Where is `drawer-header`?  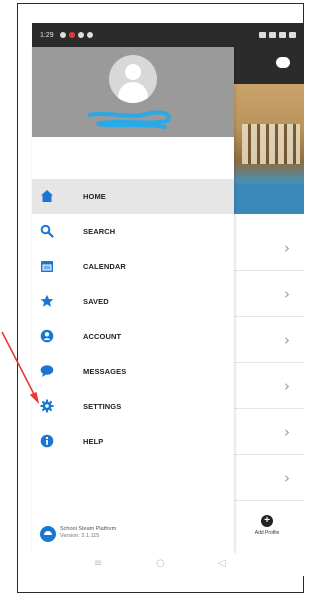
drawer-header is located at coordinates (133, 92).